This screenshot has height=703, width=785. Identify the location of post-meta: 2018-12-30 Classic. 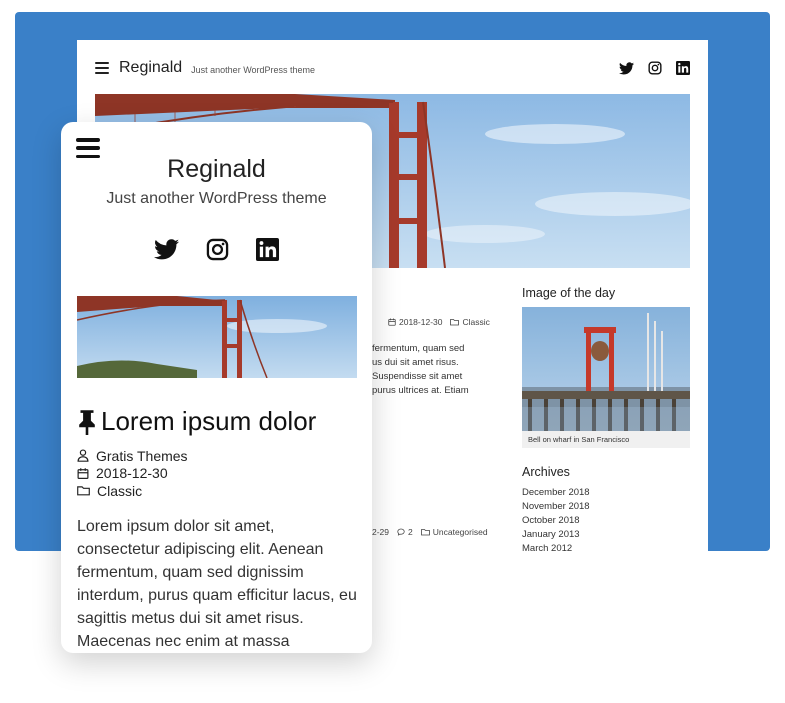
(439, 322).